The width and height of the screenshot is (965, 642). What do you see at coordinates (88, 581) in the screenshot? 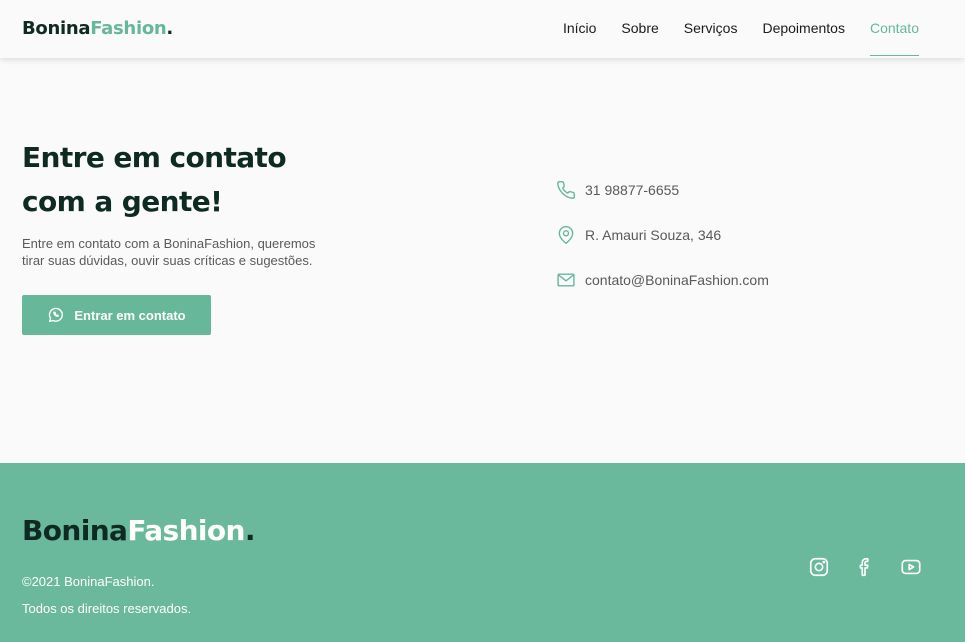
I see `footer-copyright: ©2021 BoninaFashion.` at bounding box center [88, 581].